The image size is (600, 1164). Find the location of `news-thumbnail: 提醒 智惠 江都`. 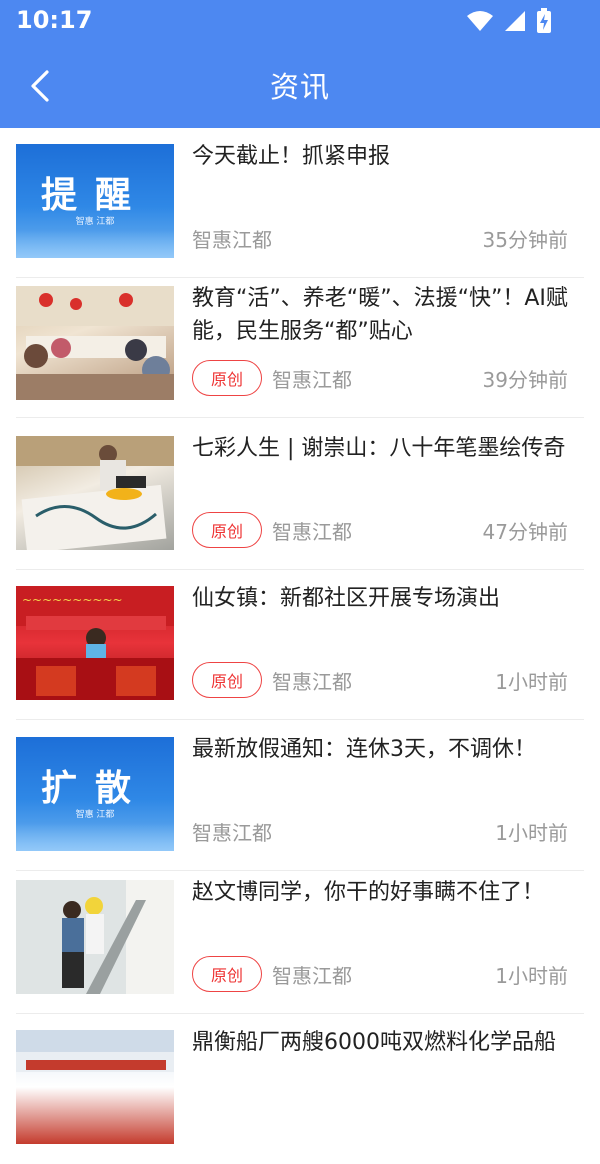

news-thumbnail: 提醒 智惠 江都 is located at coordinates (95, 201).